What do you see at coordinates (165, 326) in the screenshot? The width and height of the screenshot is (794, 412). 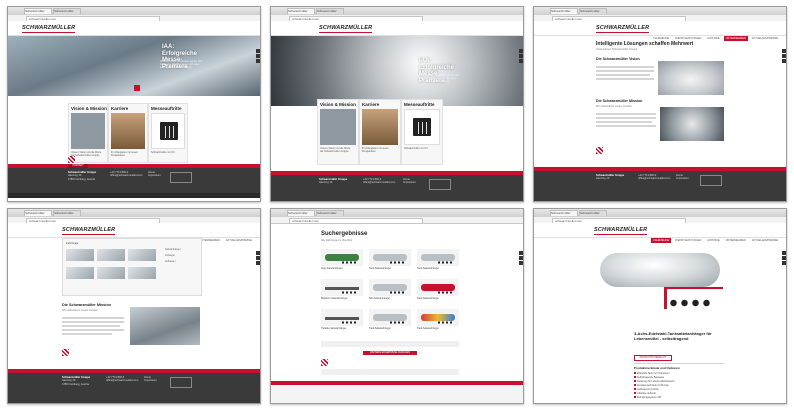 I see `hall-image` at bounding box center [165, 326].